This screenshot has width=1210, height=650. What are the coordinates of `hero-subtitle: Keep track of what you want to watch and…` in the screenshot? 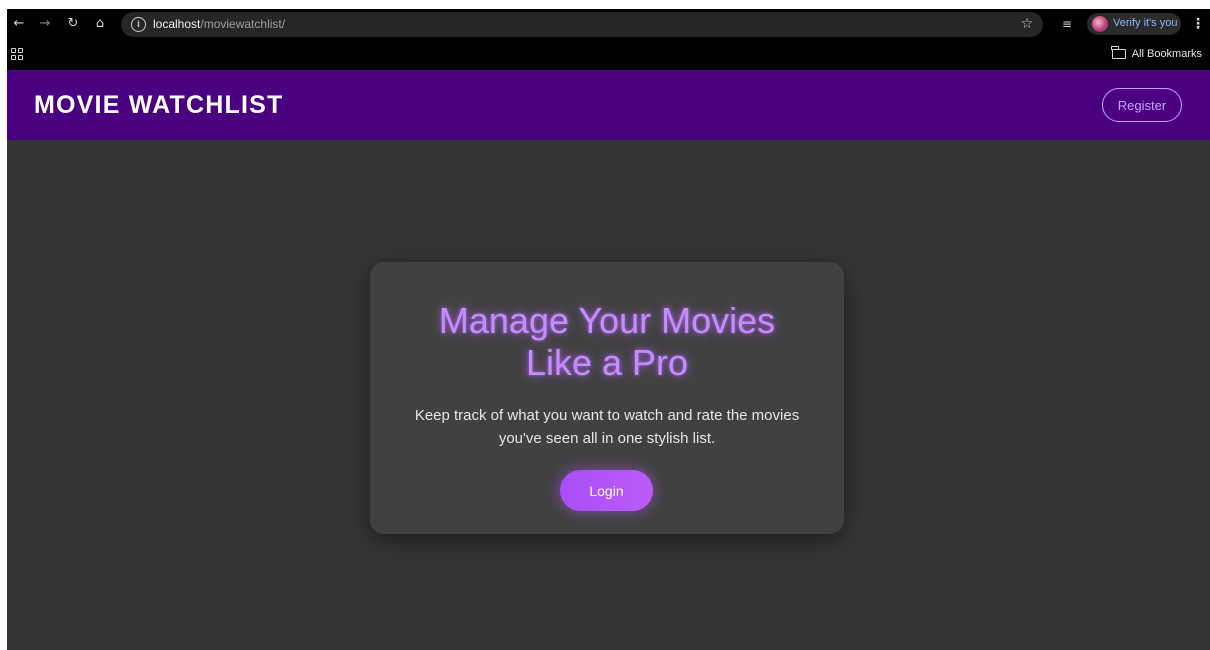 It's located at (607, 427).